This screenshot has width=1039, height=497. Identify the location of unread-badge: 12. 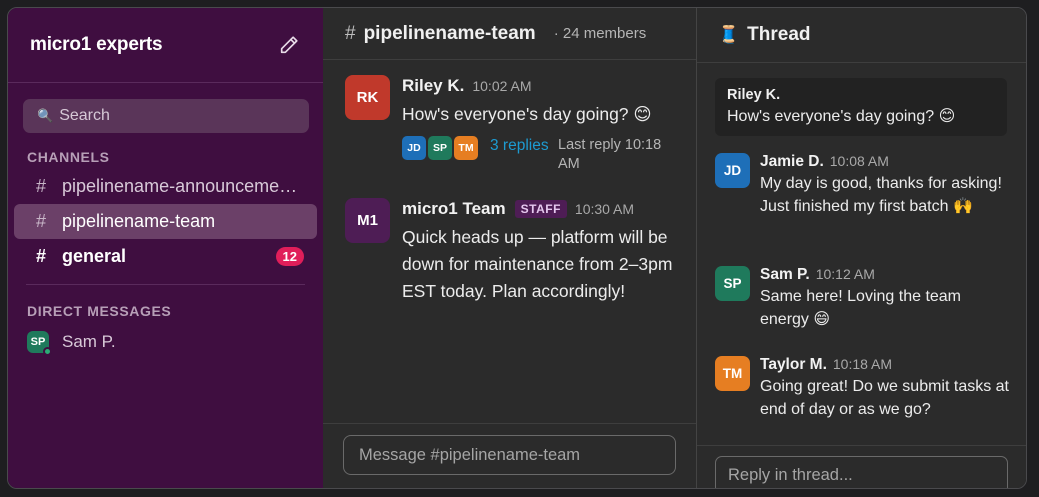
(289, 256).